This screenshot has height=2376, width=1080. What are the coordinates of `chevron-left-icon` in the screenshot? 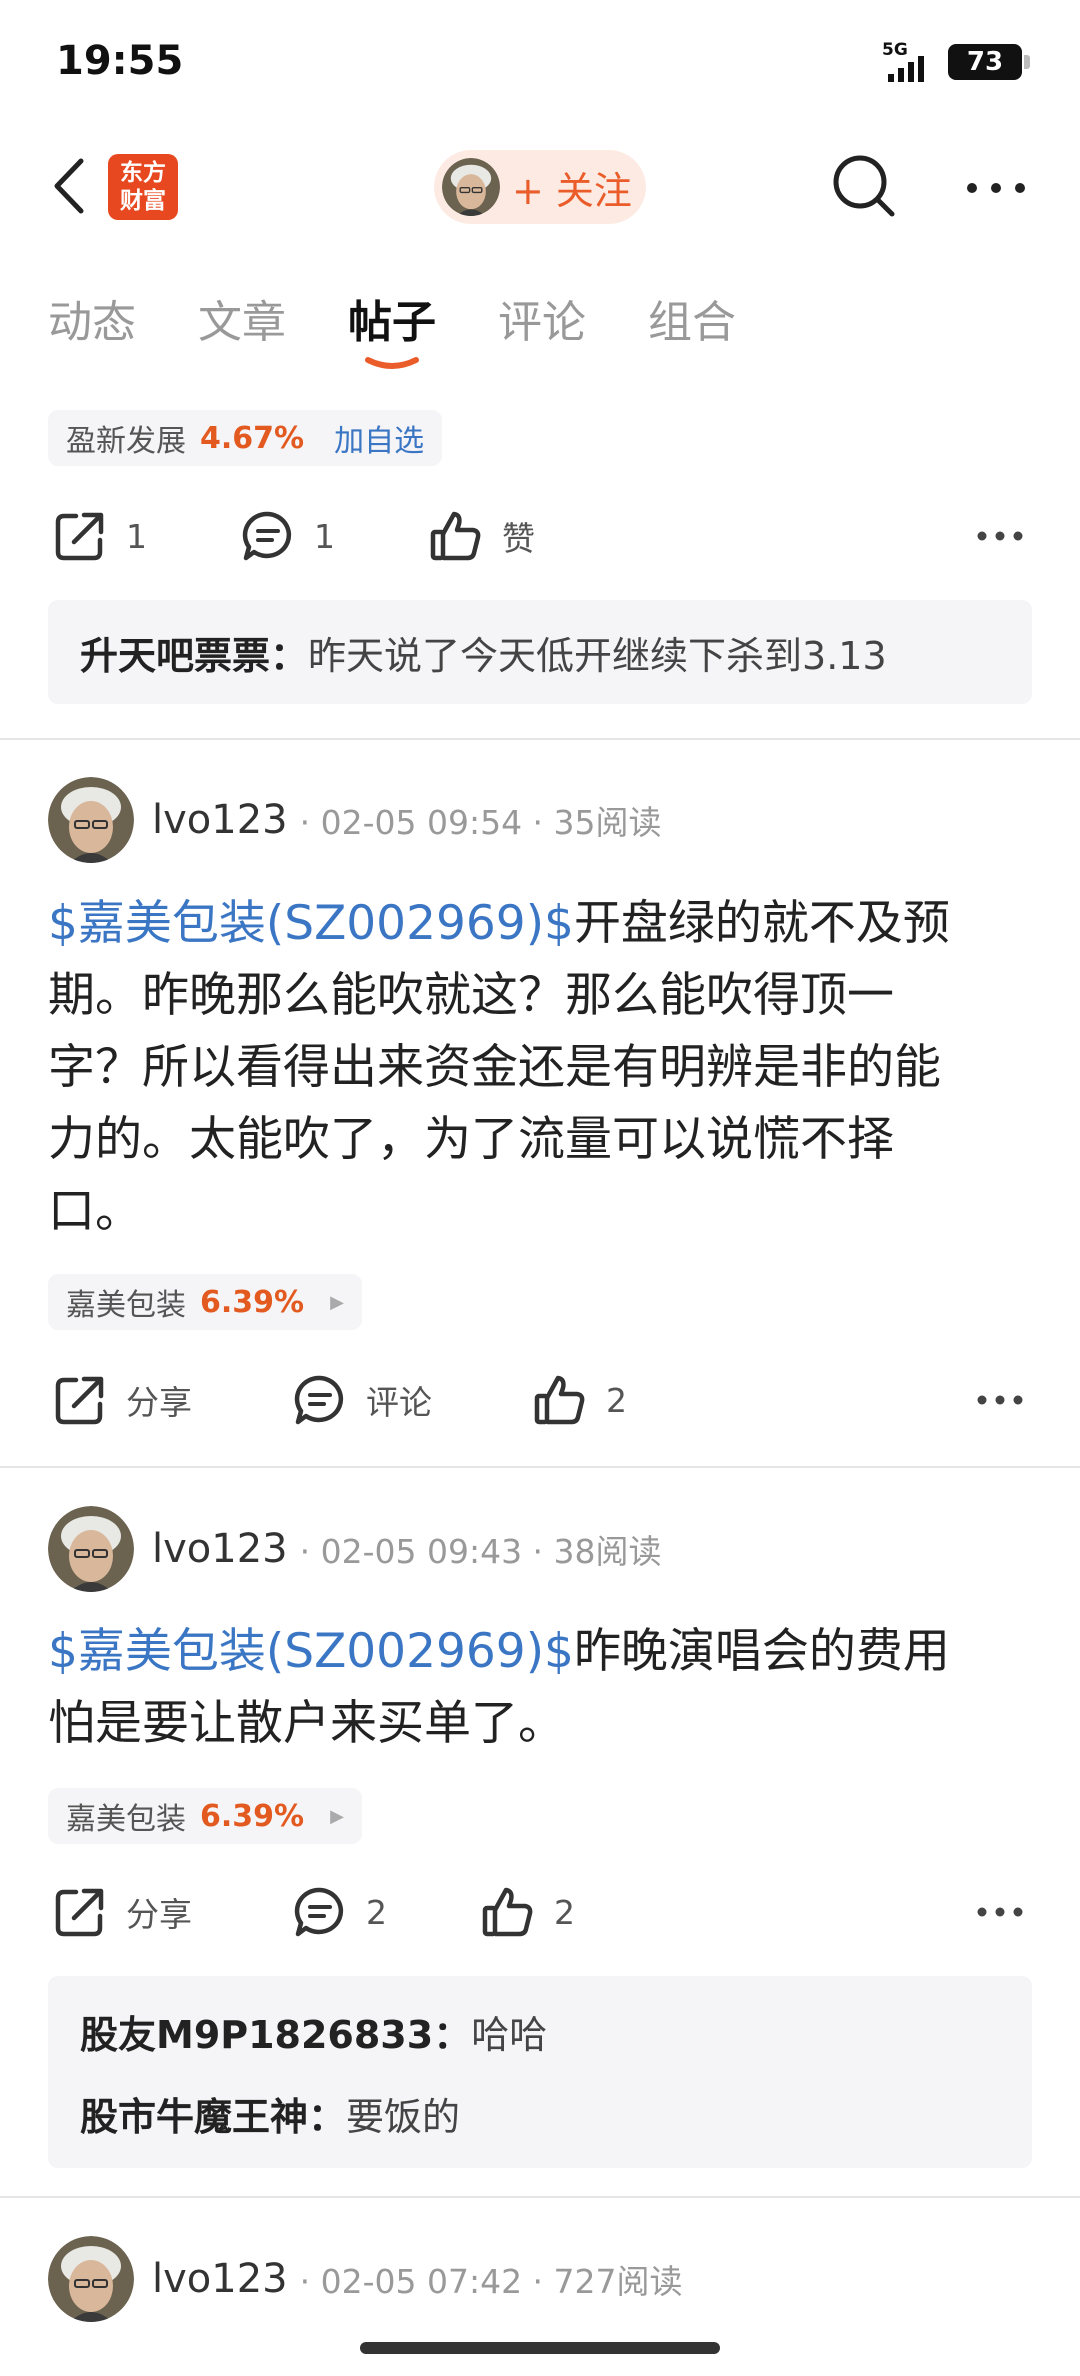 It's located at (69, 186).